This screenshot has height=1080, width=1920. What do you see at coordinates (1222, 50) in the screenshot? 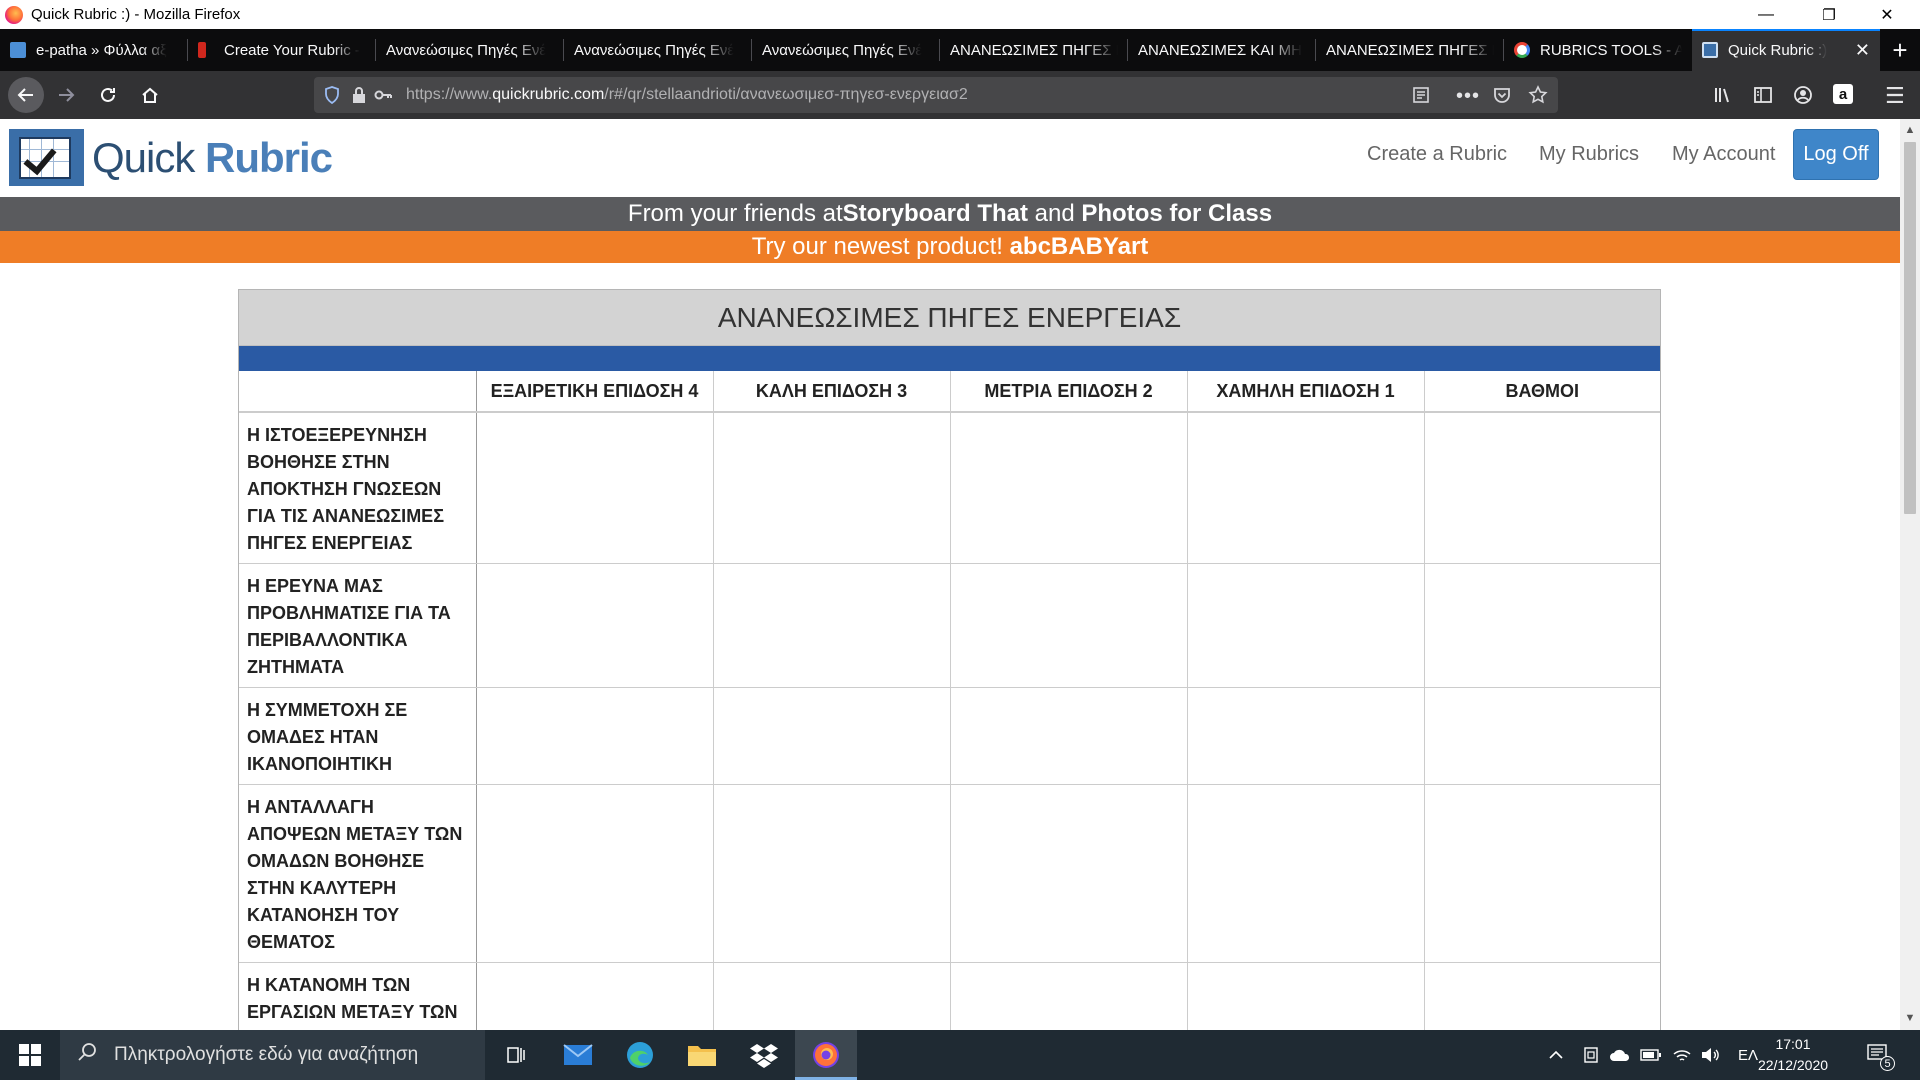
I see `tab: ΑΝΑΝΕΩΣΙΜΕΣ ΚΑΙ ΜΗ` at bounding box center [1222, 50].